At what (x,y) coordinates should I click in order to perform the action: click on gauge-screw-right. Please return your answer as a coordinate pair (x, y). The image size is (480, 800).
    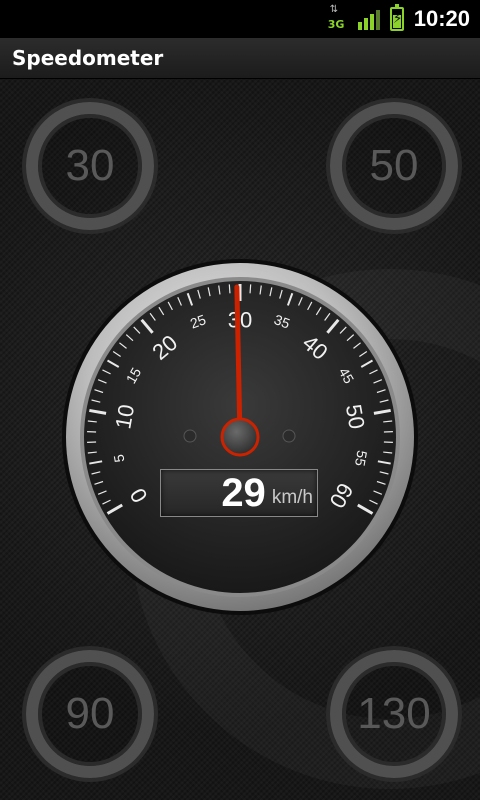
    Looking at the image, I should click on (289, 436).